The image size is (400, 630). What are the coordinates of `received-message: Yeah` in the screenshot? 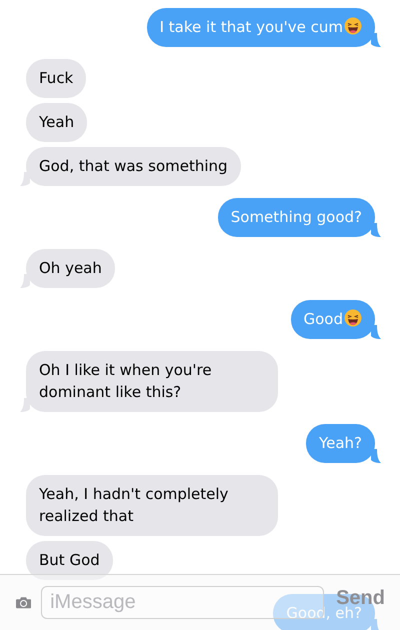 It's located at (57, 122).